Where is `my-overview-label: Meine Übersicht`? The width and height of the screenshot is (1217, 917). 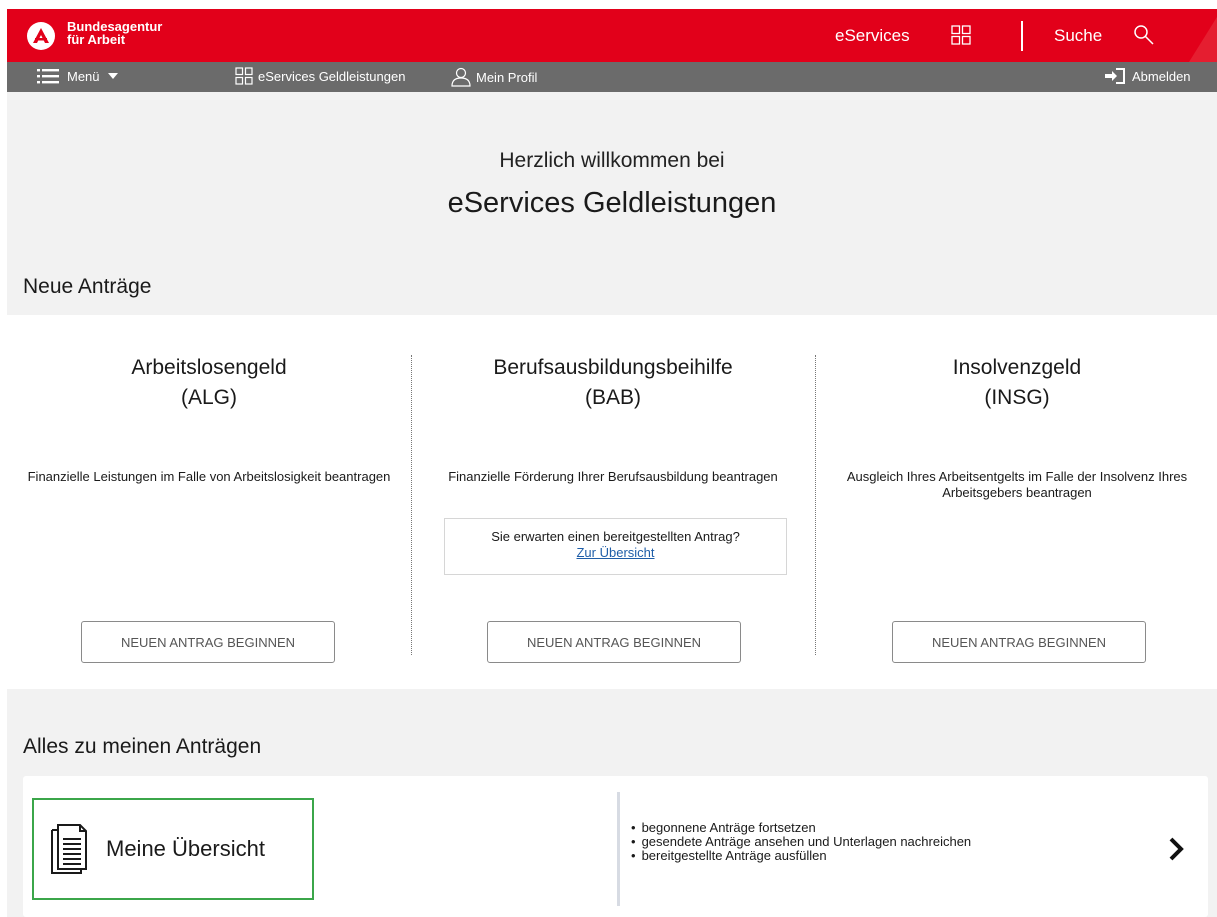
my-overview-label: Meine Übersicht is located at coordinates (185, 848).